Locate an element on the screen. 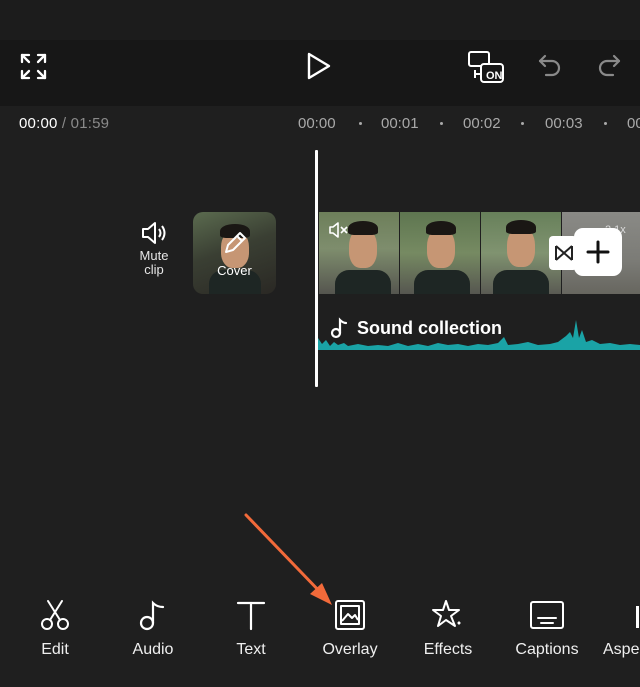  tab-aspect: Aspe is located at coordinates (619, 628).